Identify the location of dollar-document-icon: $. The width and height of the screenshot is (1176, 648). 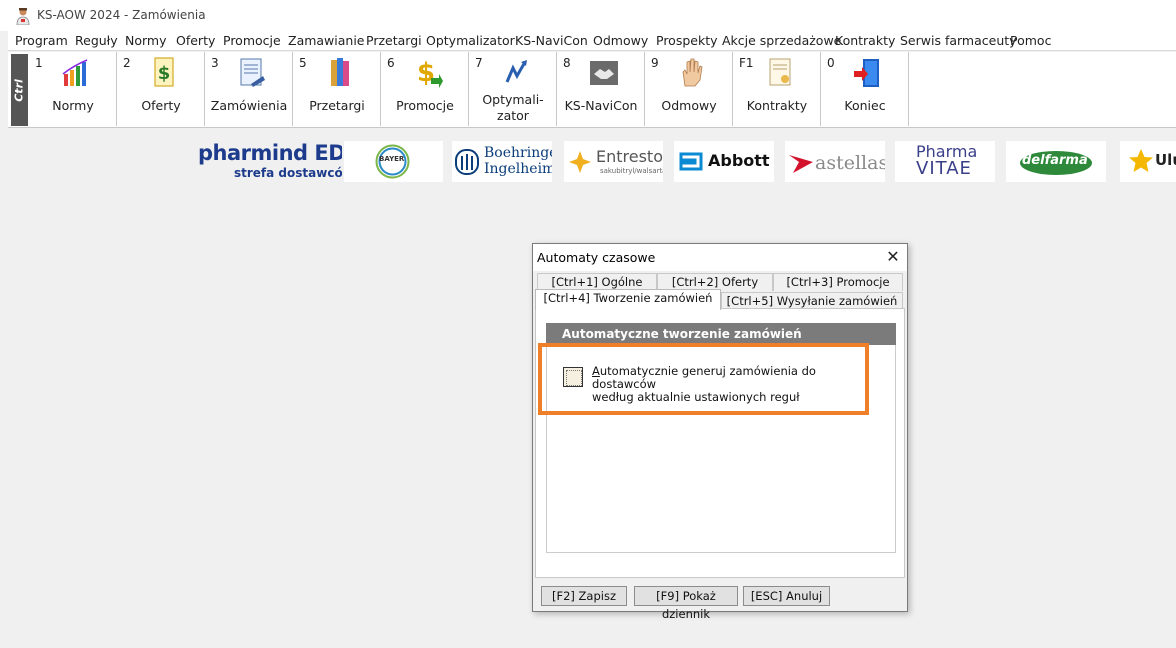
(164, 72).